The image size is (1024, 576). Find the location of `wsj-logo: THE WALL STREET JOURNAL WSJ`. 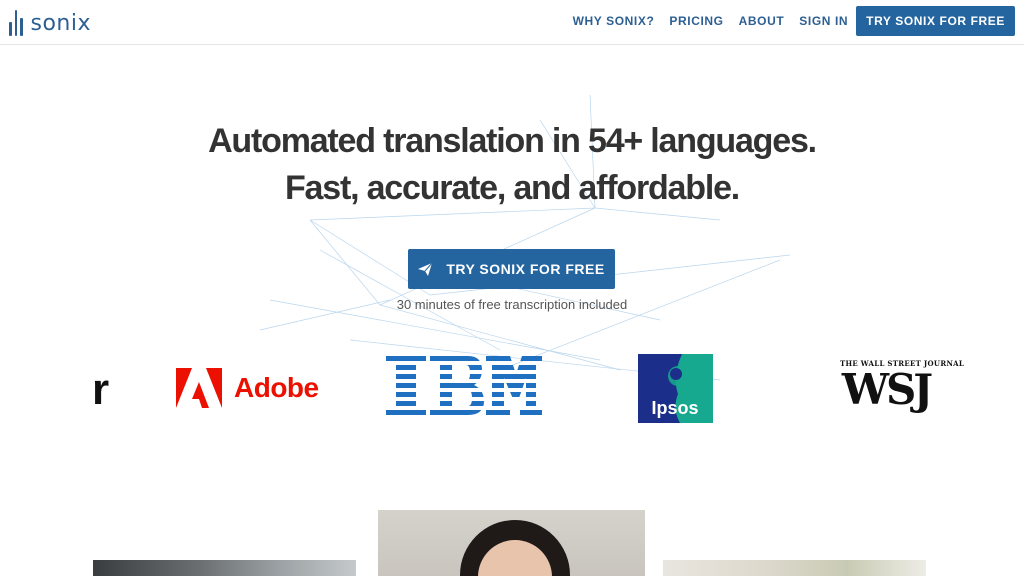

wsj-logo: THE WALL STREET JOURNAL WSJ is located at coordinates (902, 386).